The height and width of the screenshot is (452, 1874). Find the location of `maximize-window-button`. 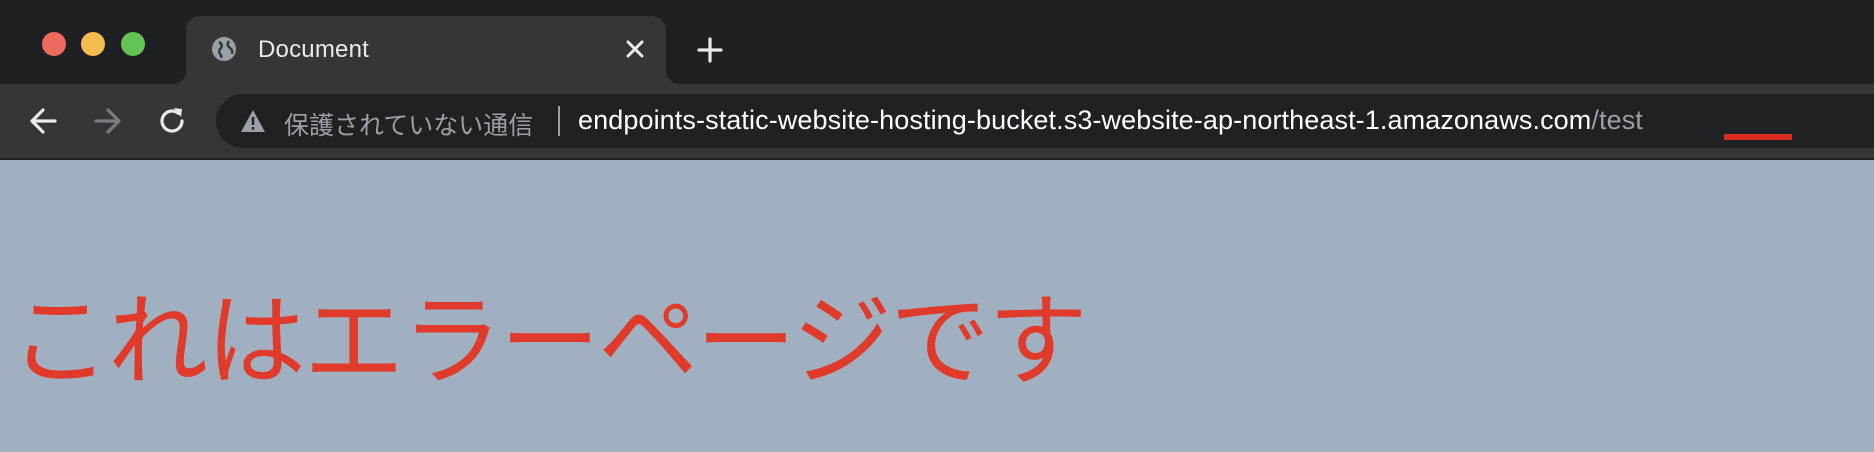

maximize-window-button is located at coordinates (133, 44).